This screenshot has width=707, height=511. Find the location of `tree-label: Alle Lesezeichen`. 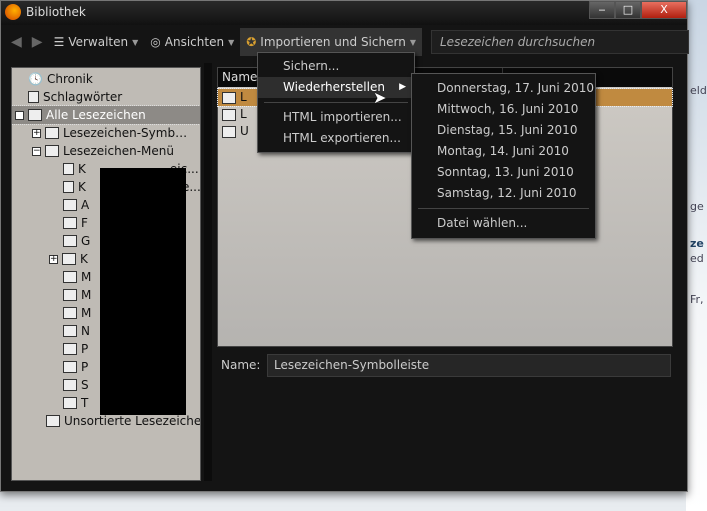

tree-label: Alle Lesezeichen is located at coordinates (96, 115).